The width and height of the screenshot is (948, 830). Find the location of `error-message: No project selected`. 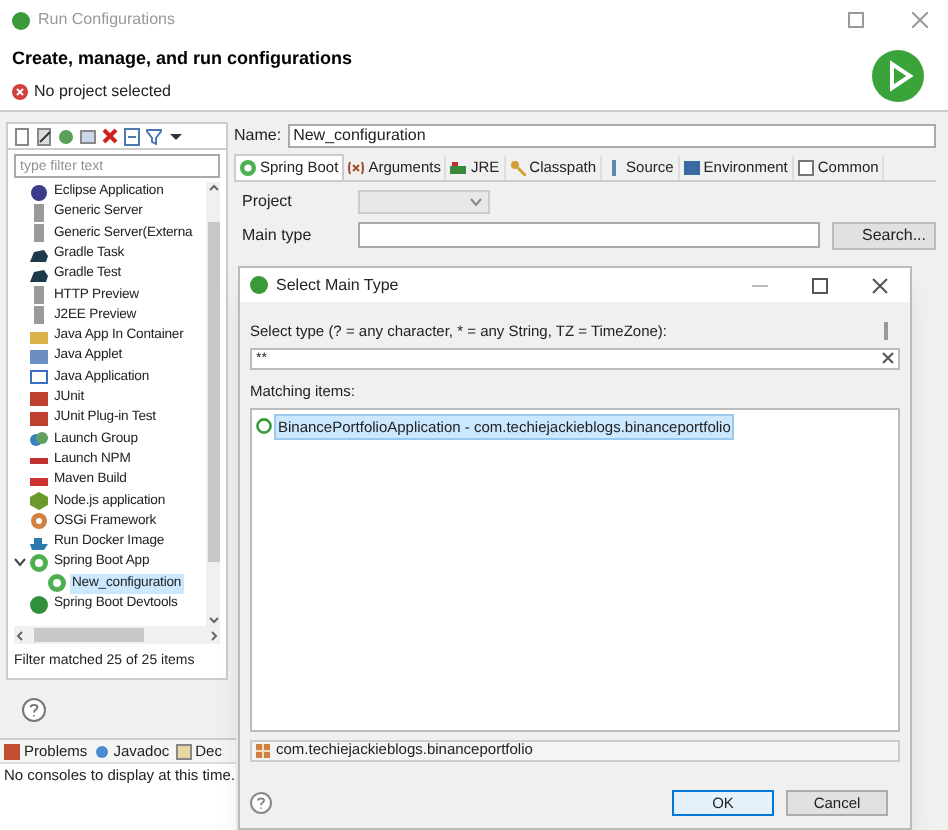

error-message: No project selected is located at coordinates (102, 91).